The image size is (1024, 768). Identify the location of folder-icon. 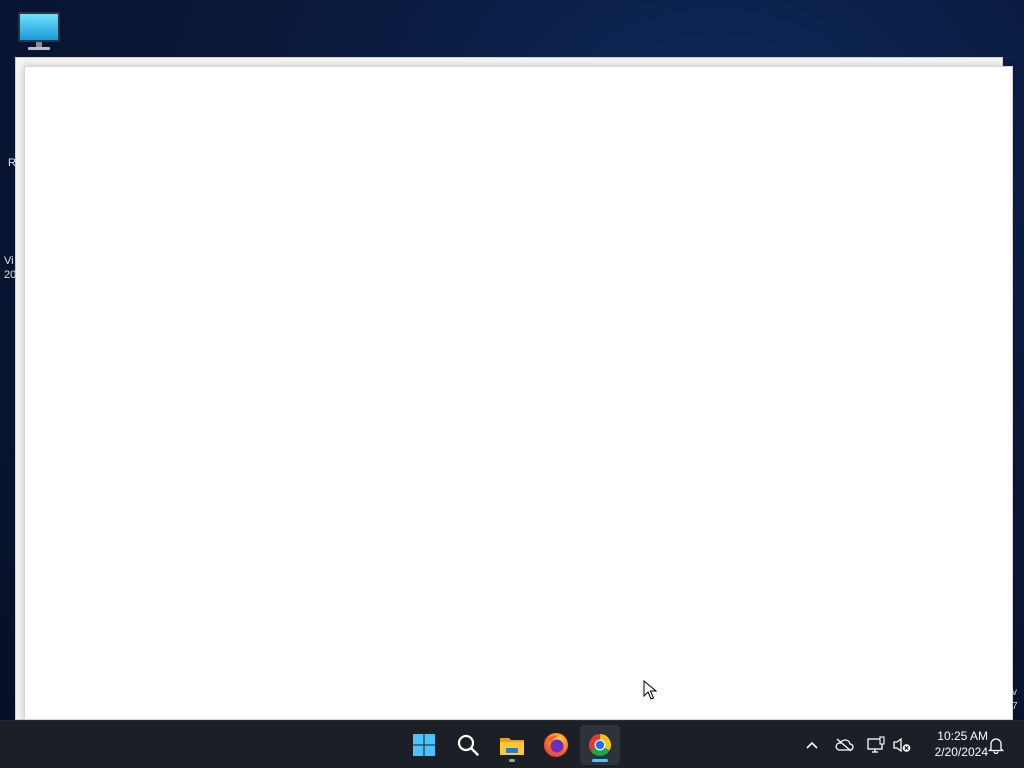
(512, 746).